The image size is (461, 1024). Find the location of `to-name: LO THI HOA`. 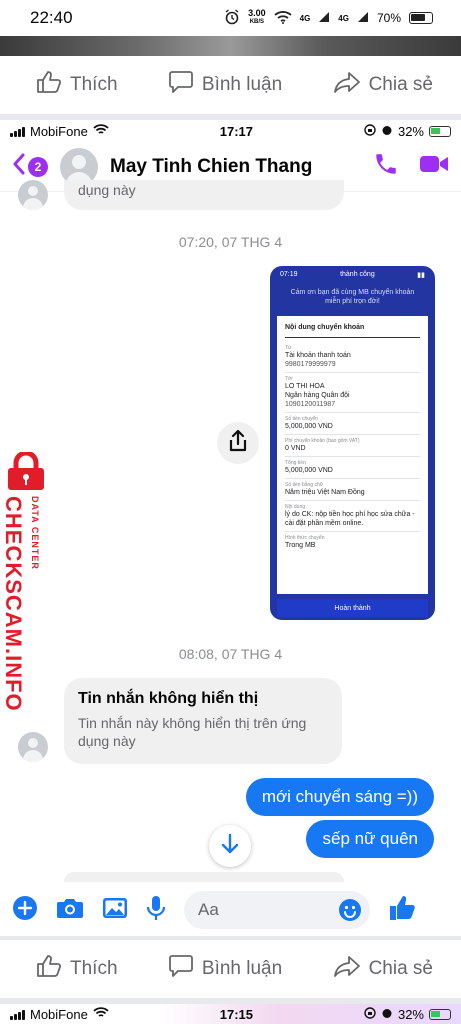

to-name: LO THI HOA is located at coordinates (305, 386).